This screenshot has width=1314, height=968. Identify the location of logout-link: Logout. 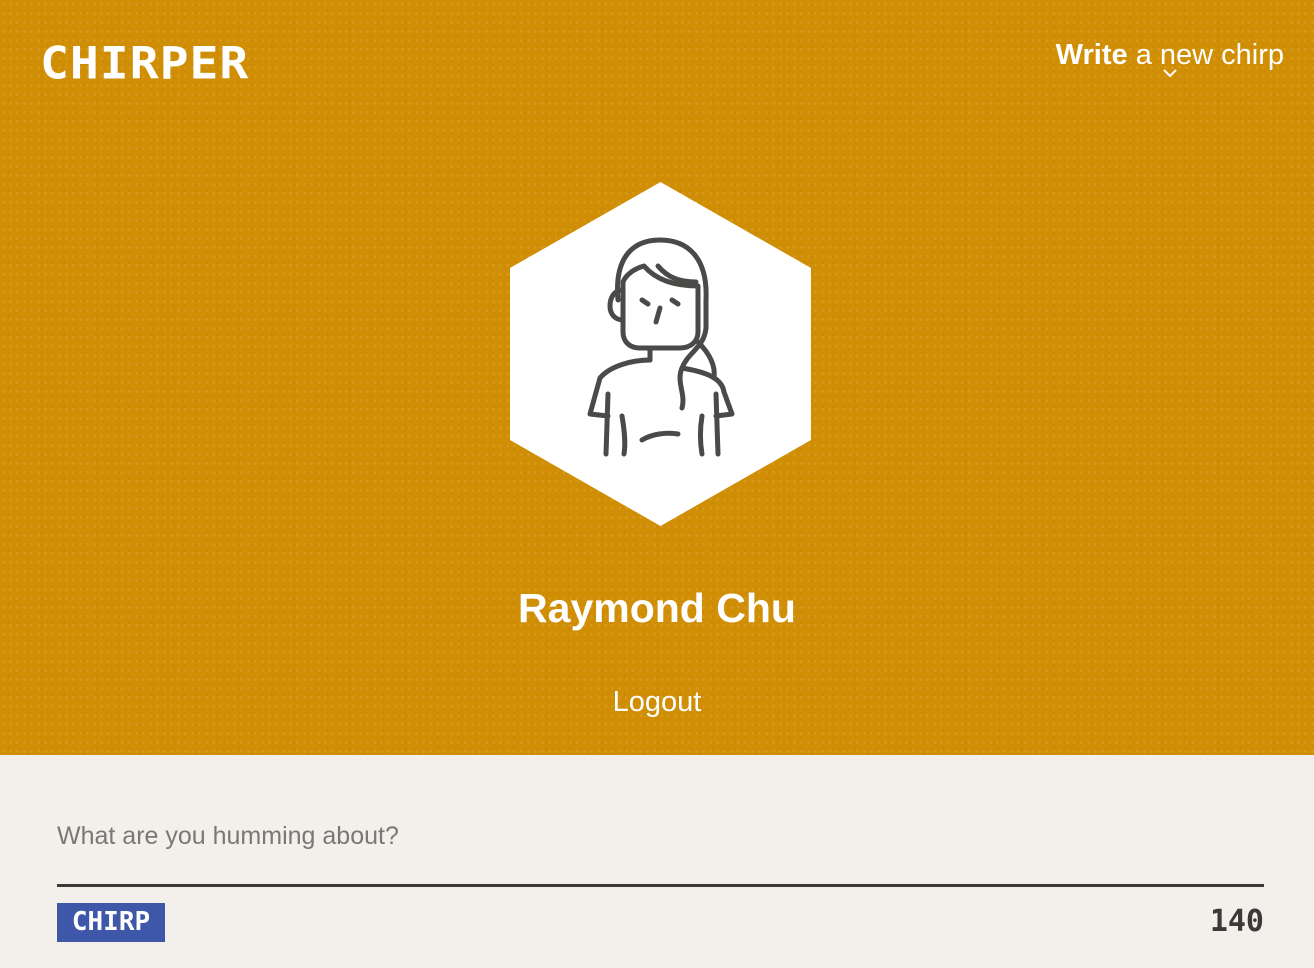
(657, 702).